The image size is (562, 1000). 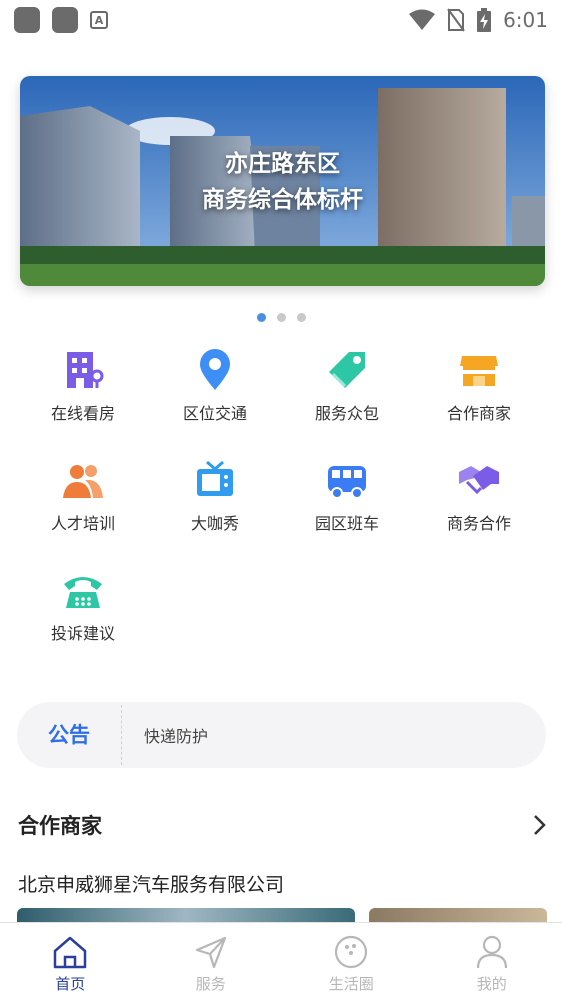 I want to click on service-crowdsourcing: 服务众包, so click(x=347, y=386).